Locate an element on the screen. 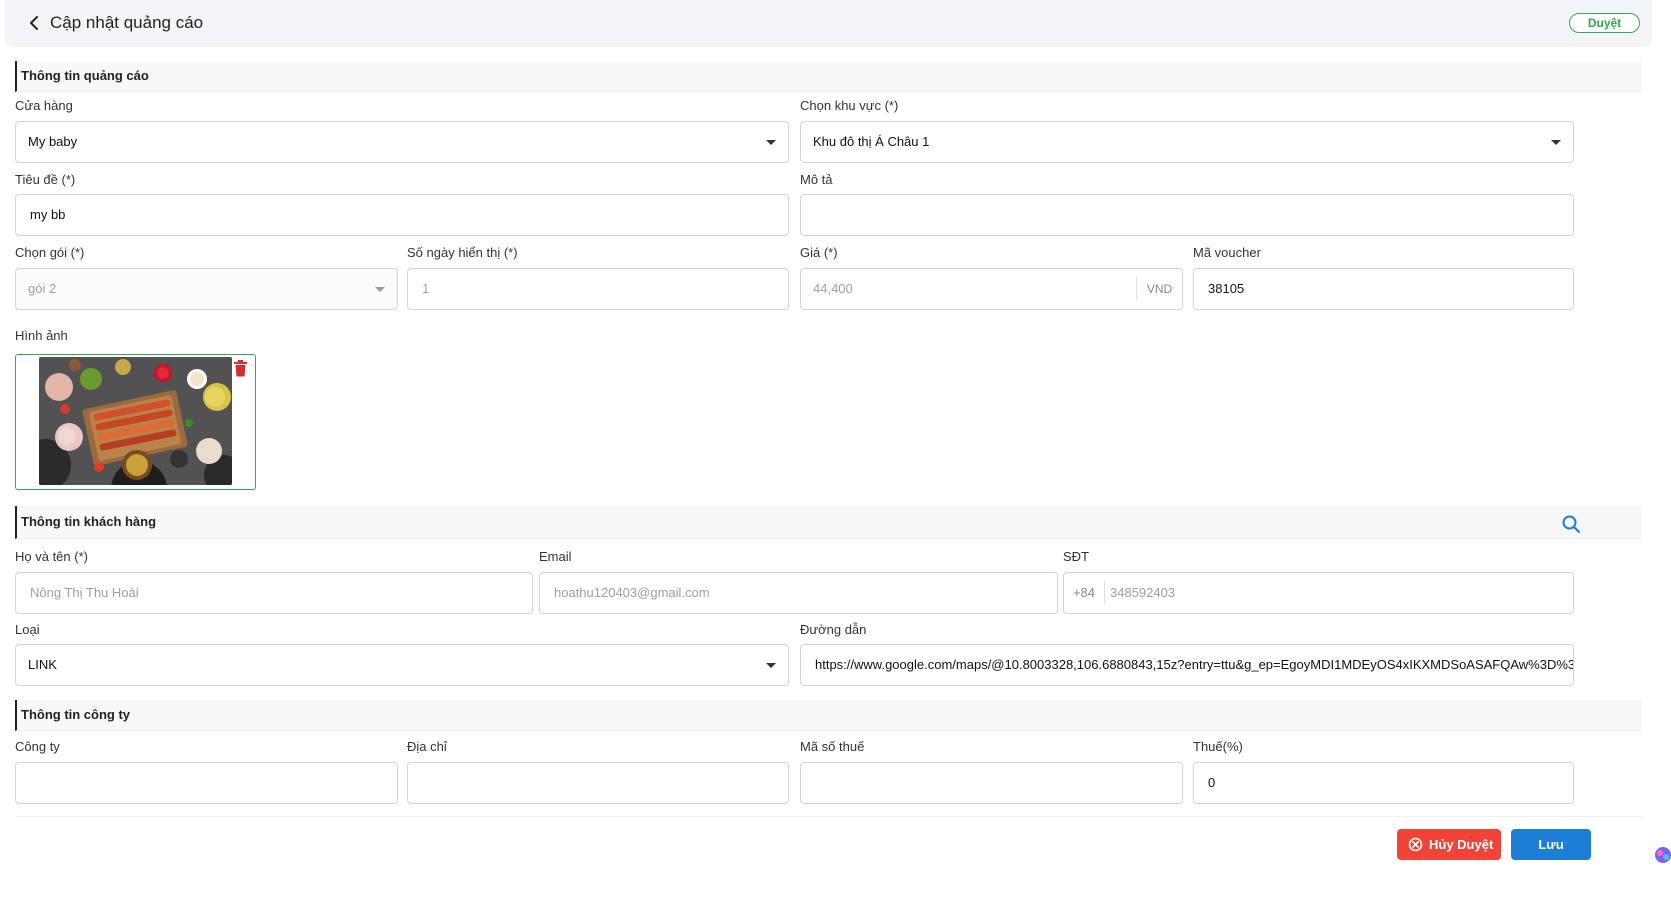 The image size is (1671, 903). section-customer-info: Thông tin khách hàng is located at coordinates (828, 522).